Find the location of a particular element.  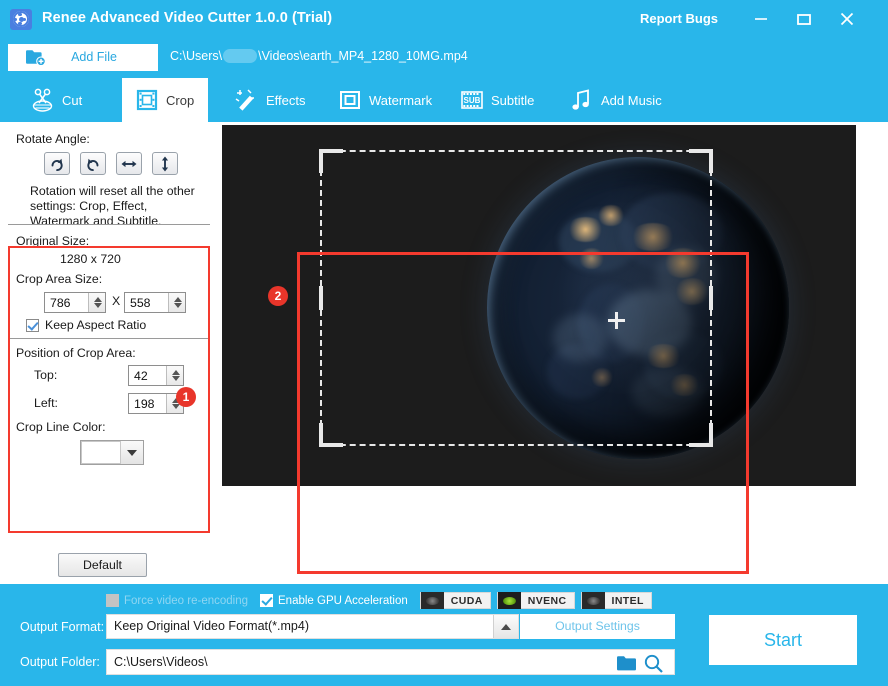

tab-watermark: Watermark is located at coordinates (384, 100).